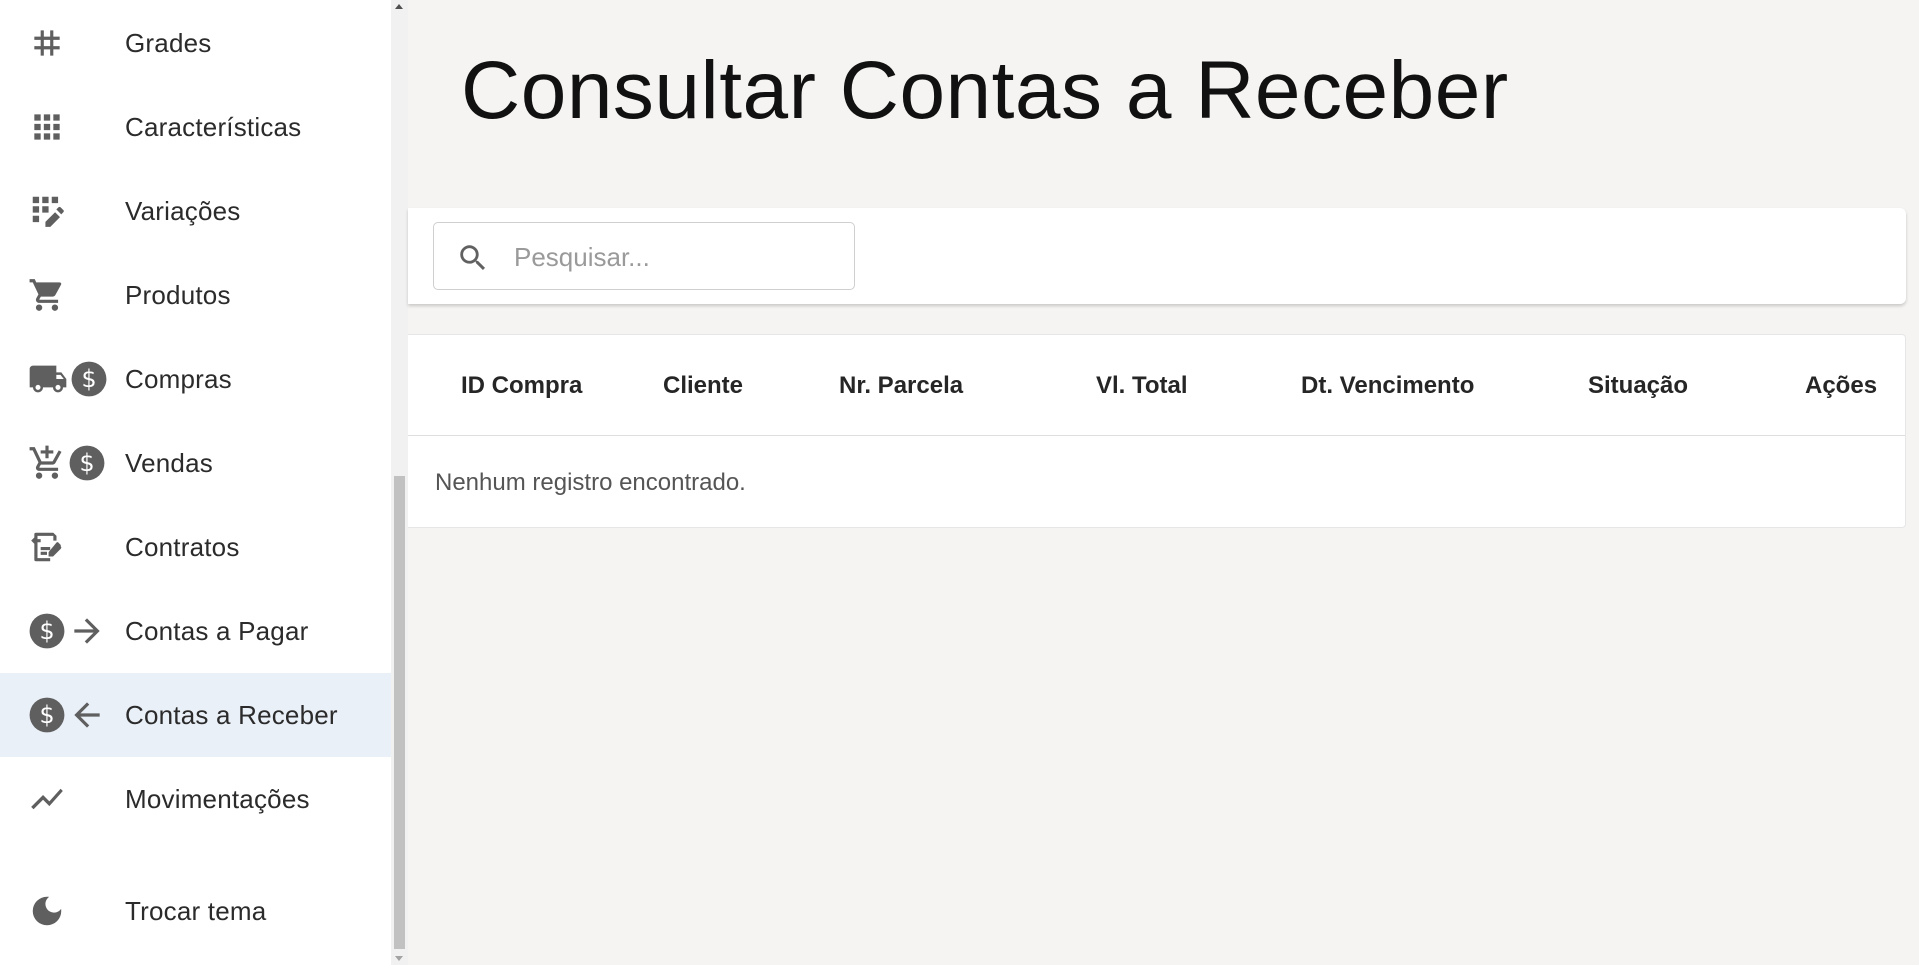  I want to click on hash-icon, so click(47, 43).